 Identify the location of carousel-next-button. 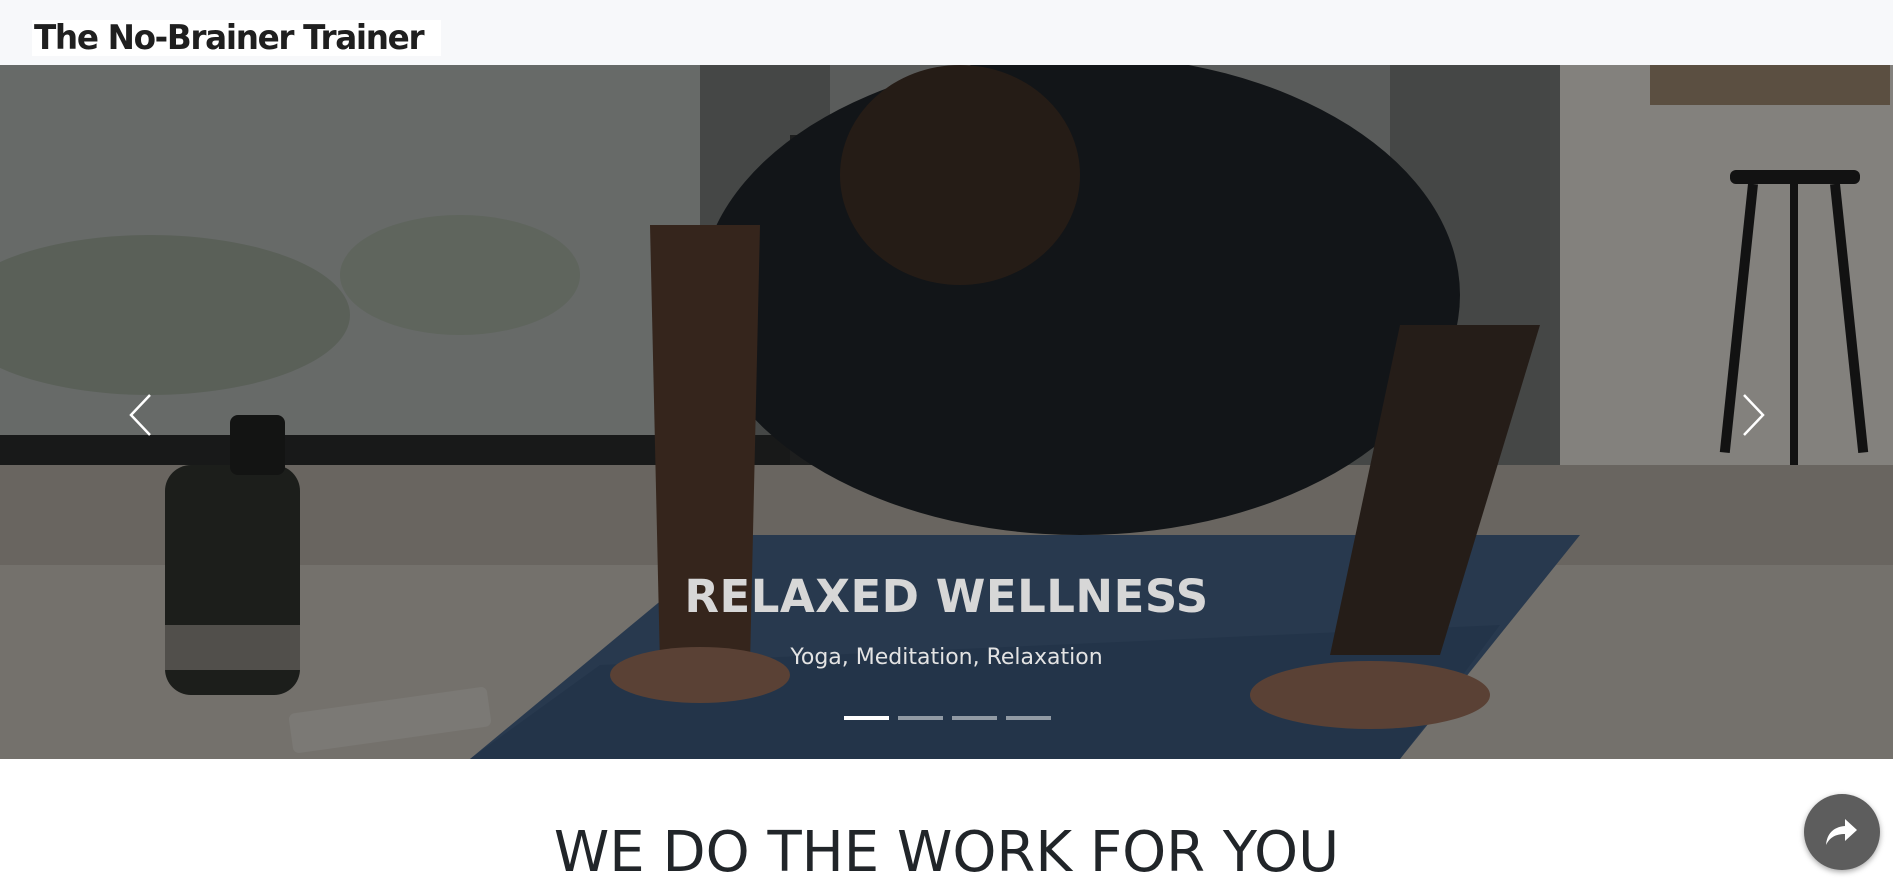
(1753, 415).